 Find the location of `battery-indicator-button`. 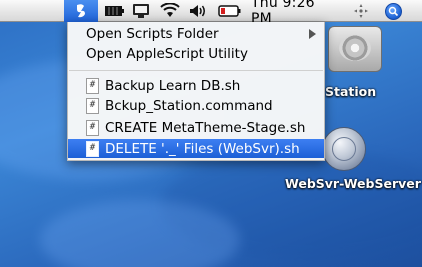

battery-indicator-button is located at coordinates (115, 11).